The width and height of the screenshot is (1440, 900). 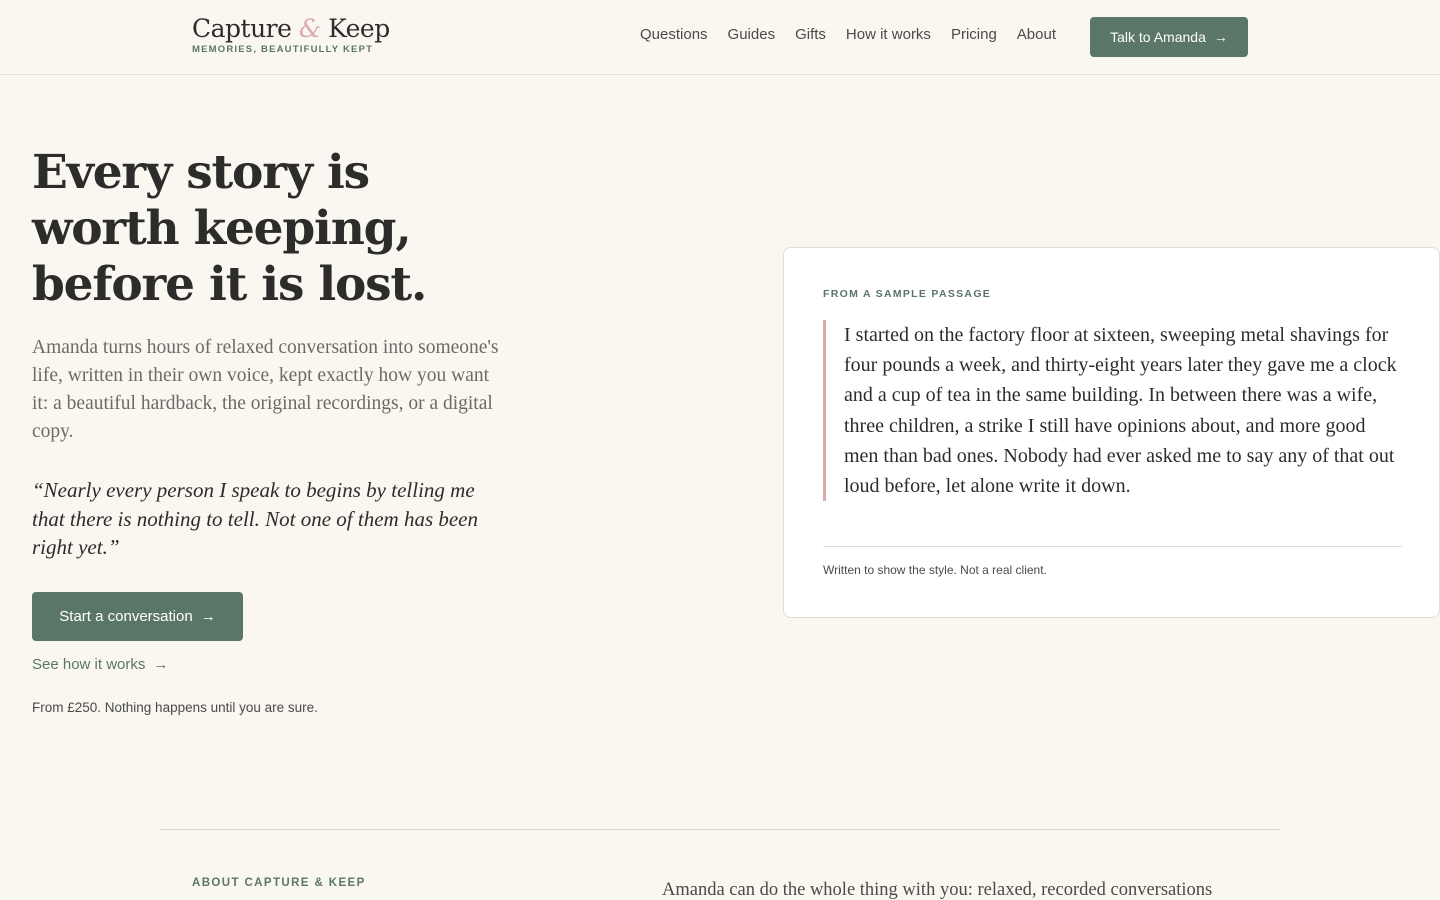 I want to click on divider, so click(x=1112, y=546).